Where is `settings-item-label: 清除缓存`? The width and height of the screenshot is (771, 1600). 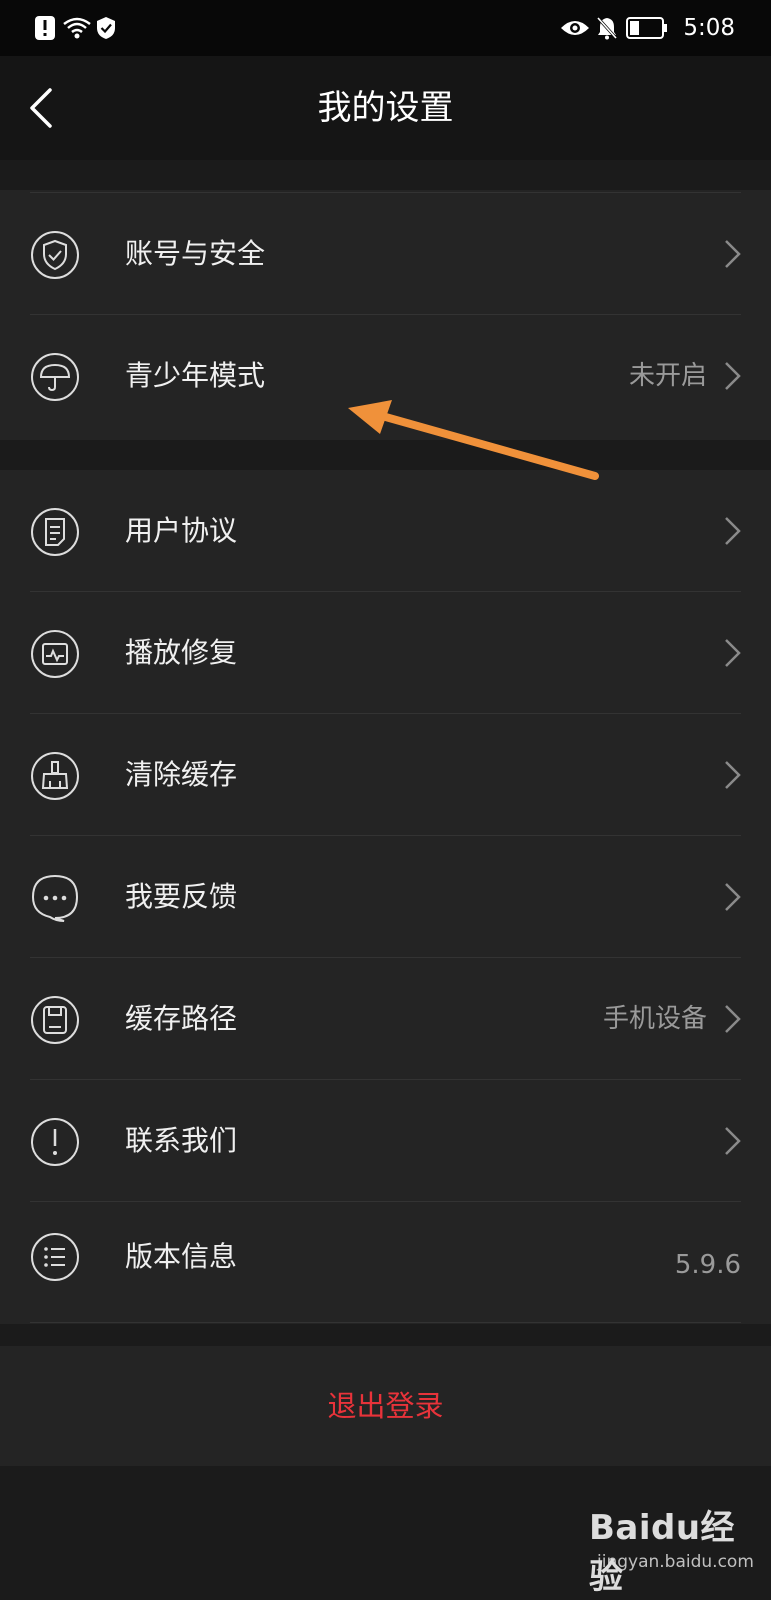 settings-item-label: 清除缓存 is located at coordinates (181, 774).